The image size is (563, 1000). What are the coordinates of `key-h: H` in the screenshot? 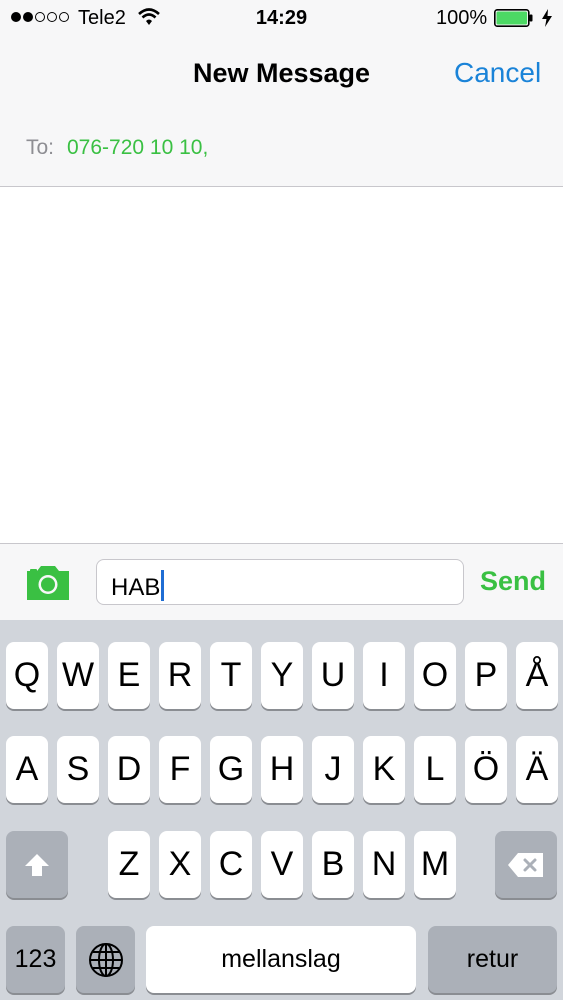 It's located at (282, 769).